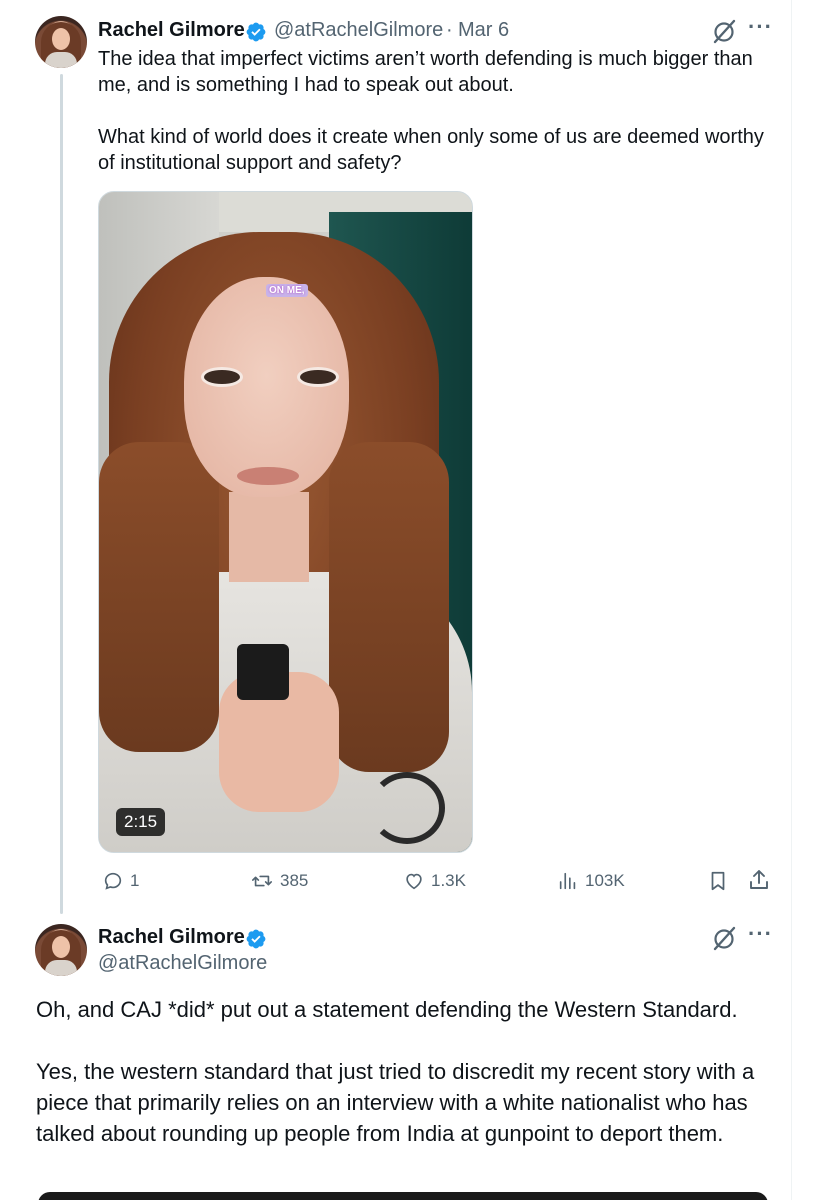 This screenshot has height=1200, width=825. What do you see at coordinates (113, 881) in the screenshot?
I see `reply-icon` at bounding box center [113, 881].